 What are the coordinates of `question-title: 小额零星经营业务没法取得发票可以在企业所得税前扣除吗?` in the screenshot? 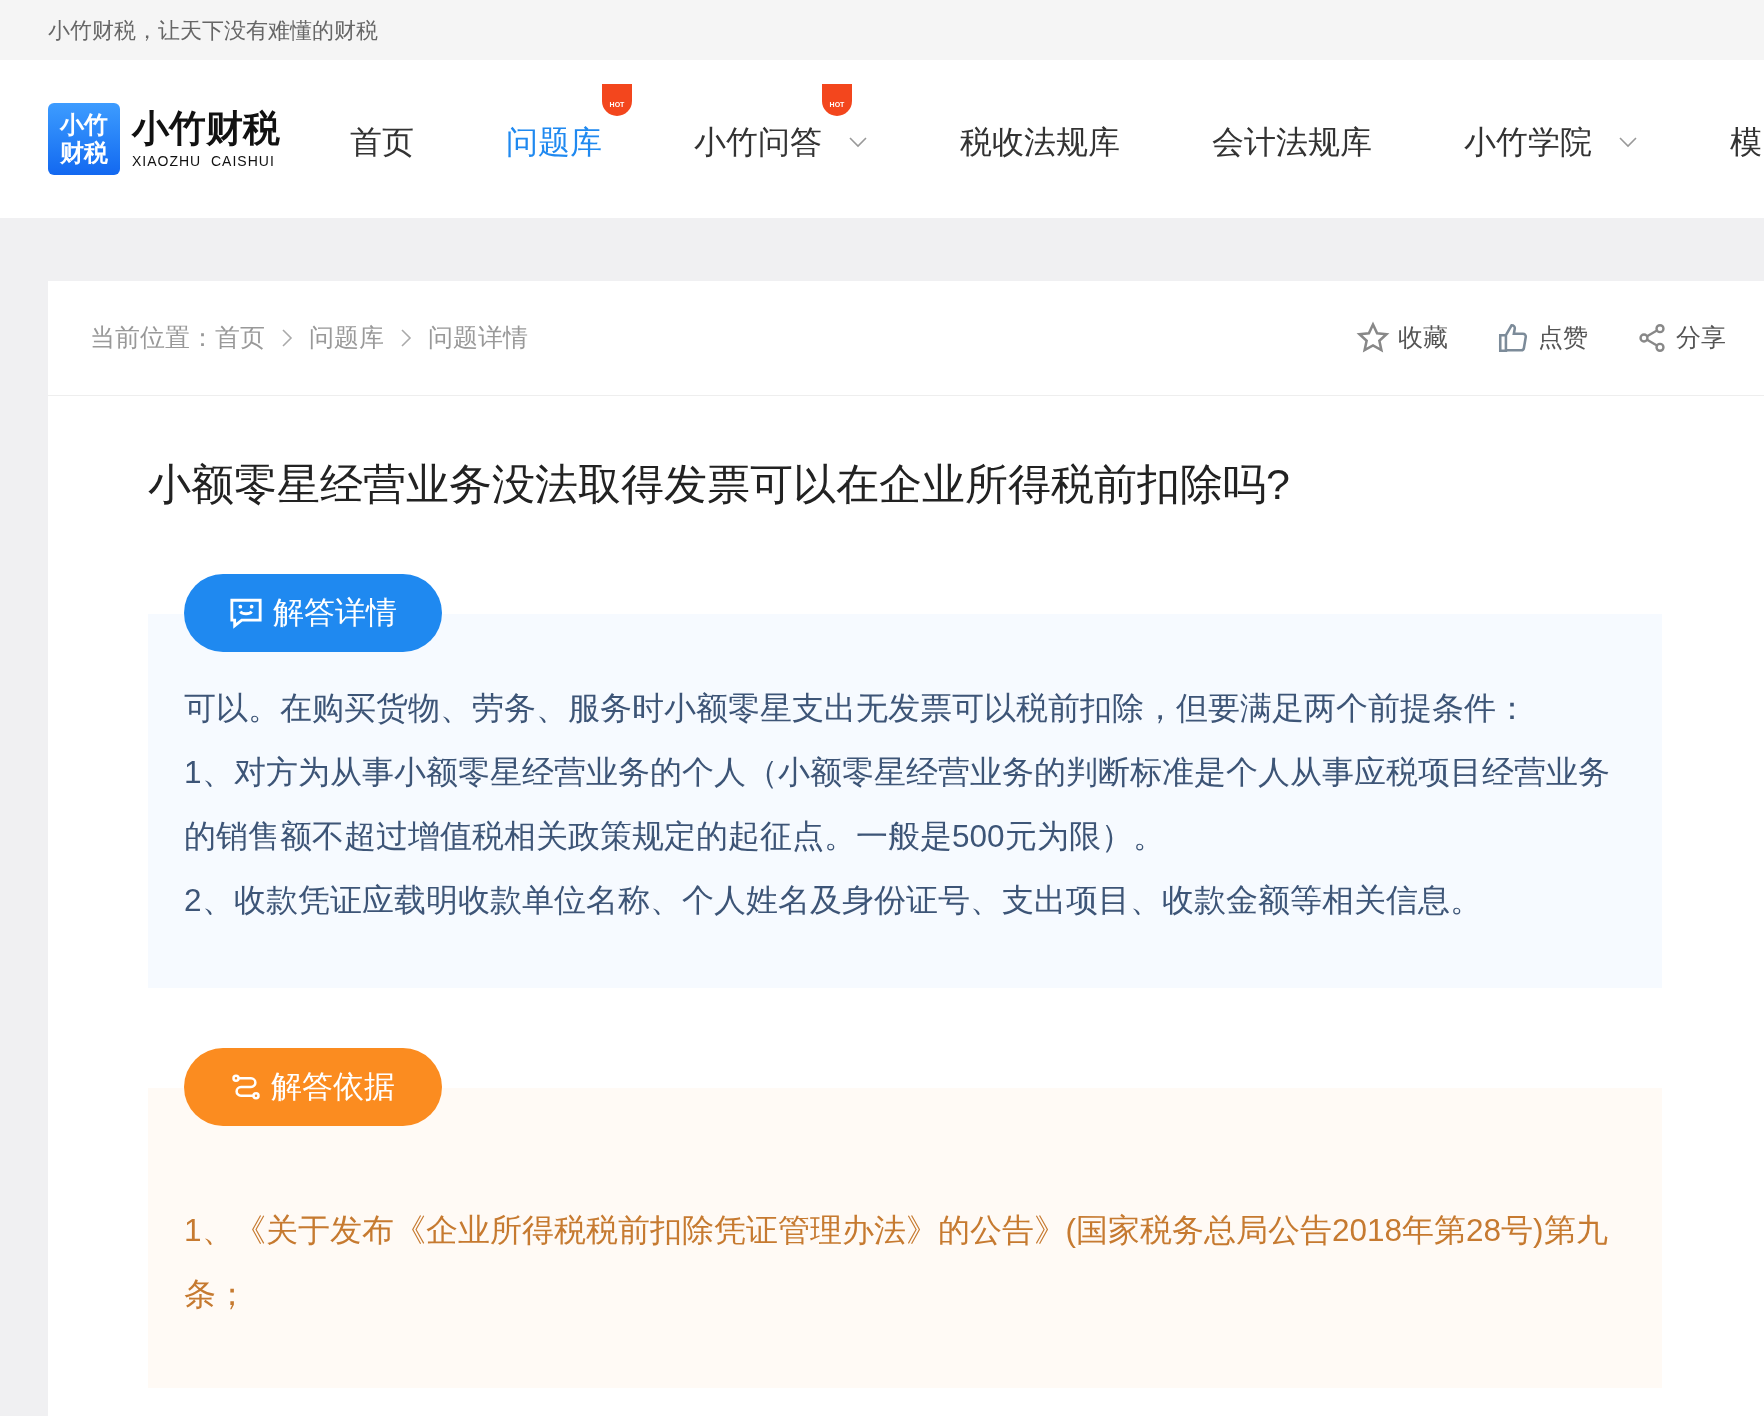 It's located at (719, 484).